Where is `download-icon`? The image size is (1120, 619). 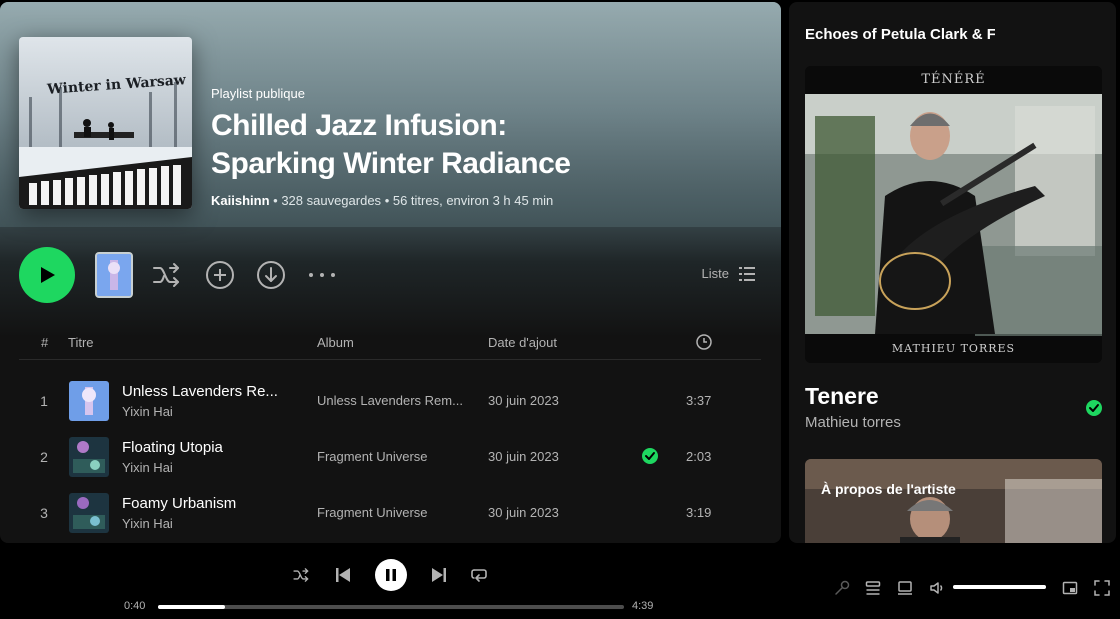 download-icon is located at coordinates (271, 275).